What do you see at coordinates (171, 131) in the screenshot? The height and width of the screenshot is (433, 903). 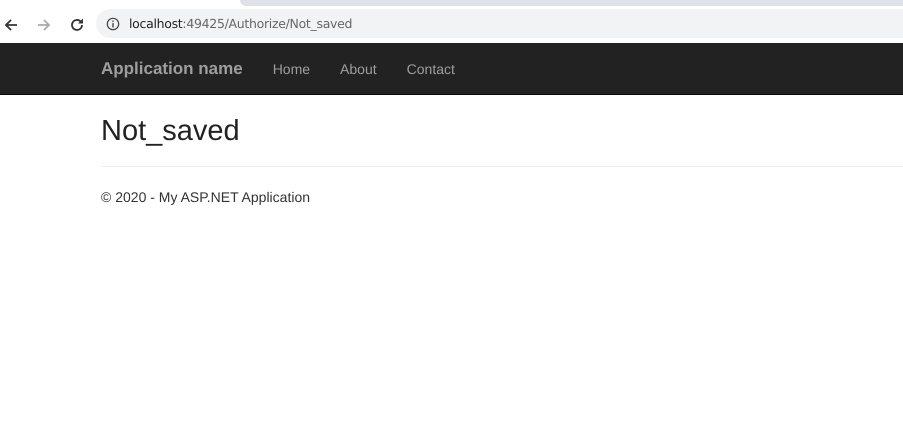 I see `page-heading: Not_saved` at bounding box center [171, 131].